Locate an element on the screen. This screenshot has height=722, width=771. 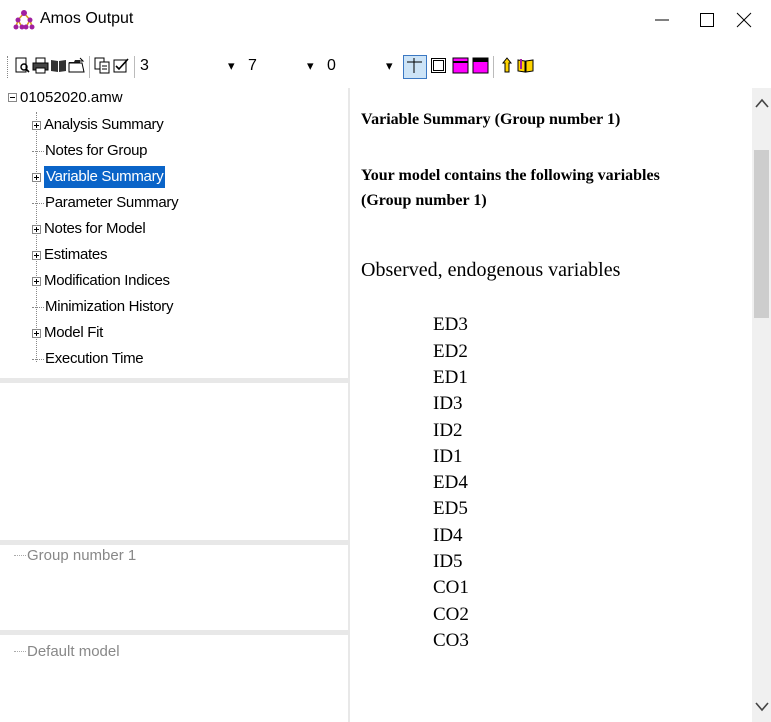
close-icon is located at coordinates (744, 20).